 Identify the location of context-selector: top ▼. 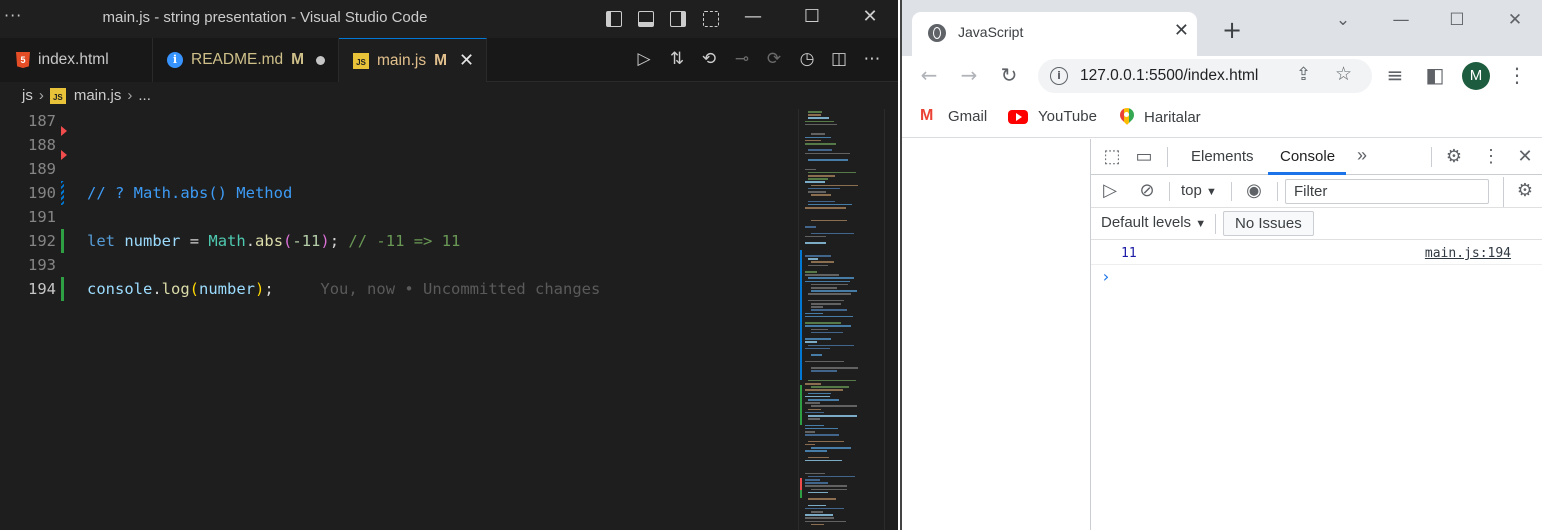
(1199, 190).